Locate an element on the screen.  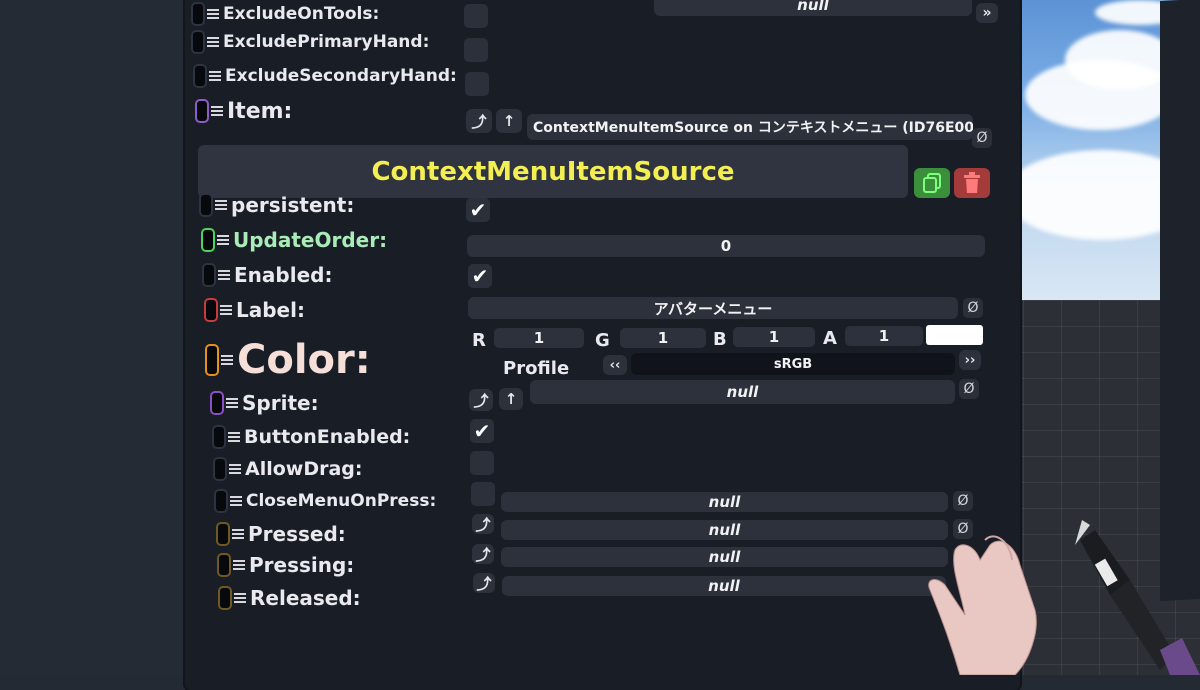
item-jump-button: ⤴ is located at coordinates (479, 121).